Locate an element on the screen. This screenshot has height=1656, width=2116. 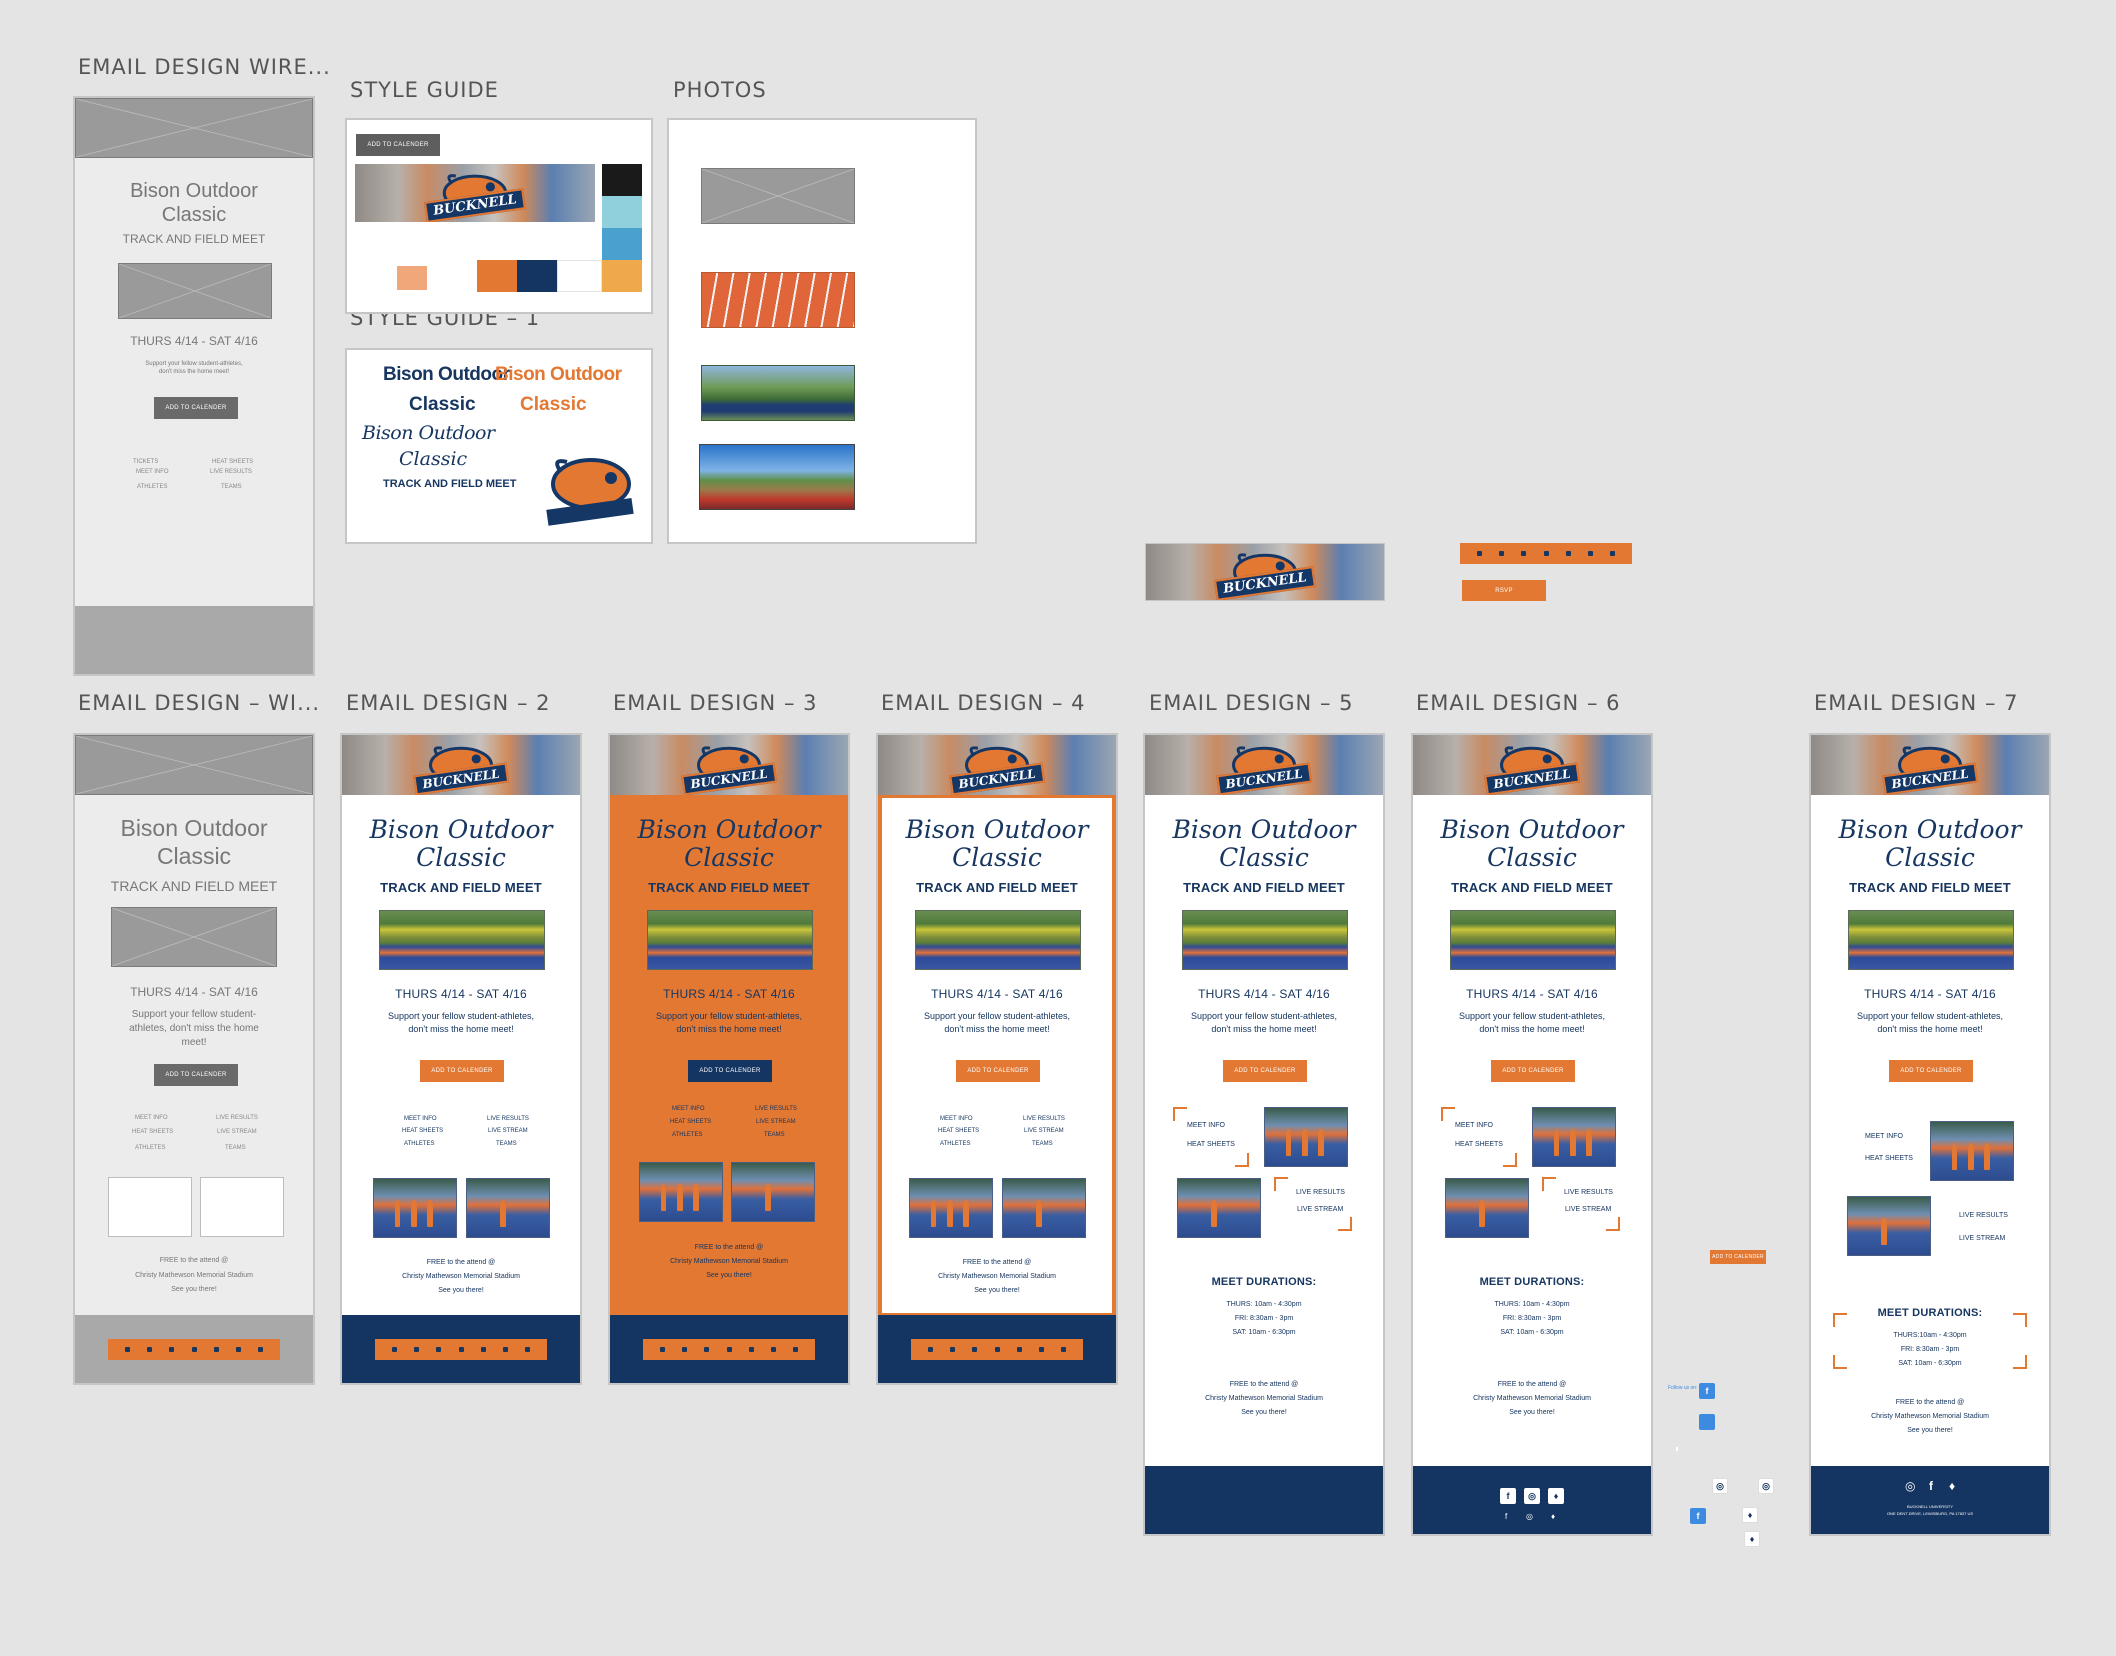
artboard-label-style-guide: STYLE GUIDE is located at coordinates (424, 90).